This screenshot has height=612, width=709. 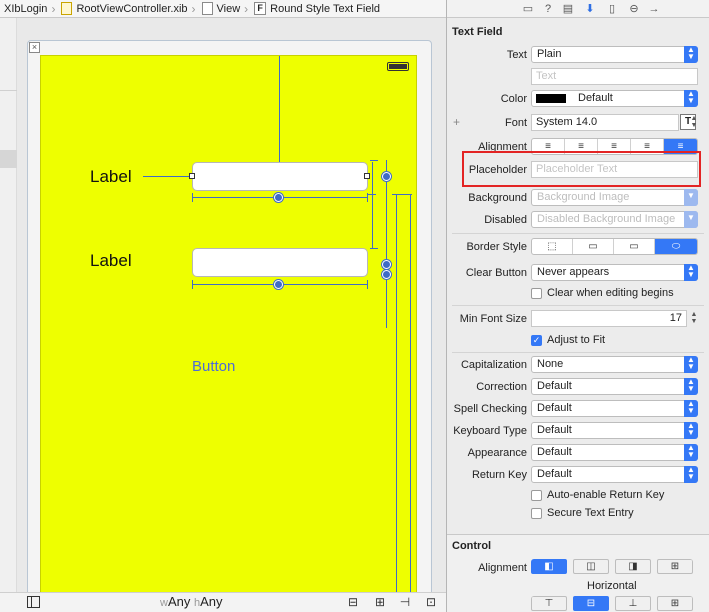 What do you see at coordinates (33, 602) in the screenshot?
I see `document-outline-toggle-icon` at bounding box center [33, 602].